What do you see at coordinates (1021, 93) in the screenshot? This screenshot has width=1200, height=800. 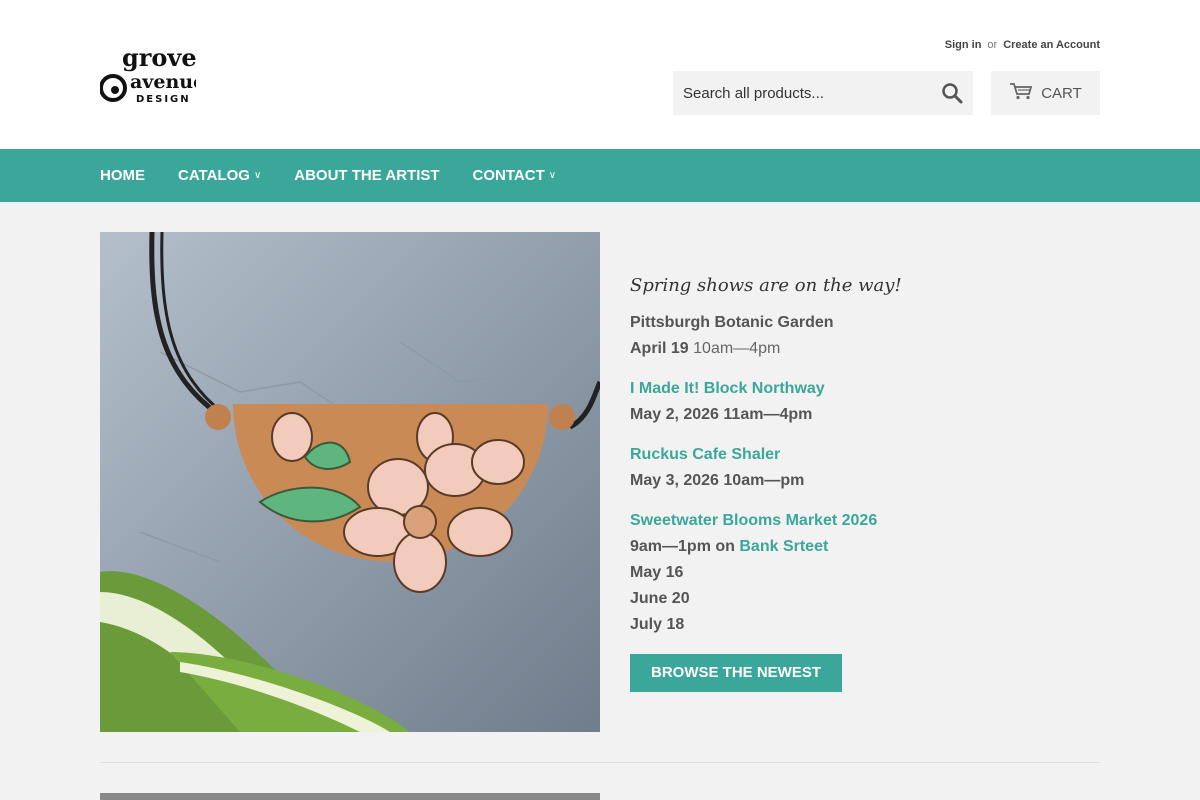 I see `cart-icon` at bounding box center [1021, 93].